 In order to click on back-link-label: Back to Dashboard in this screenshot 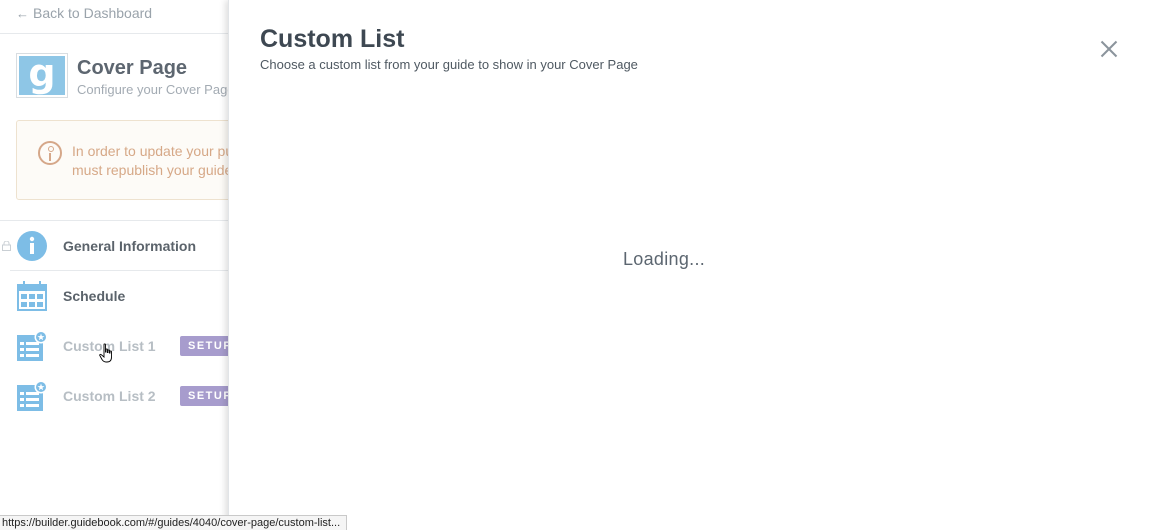, I will do `click(93, 13)`.